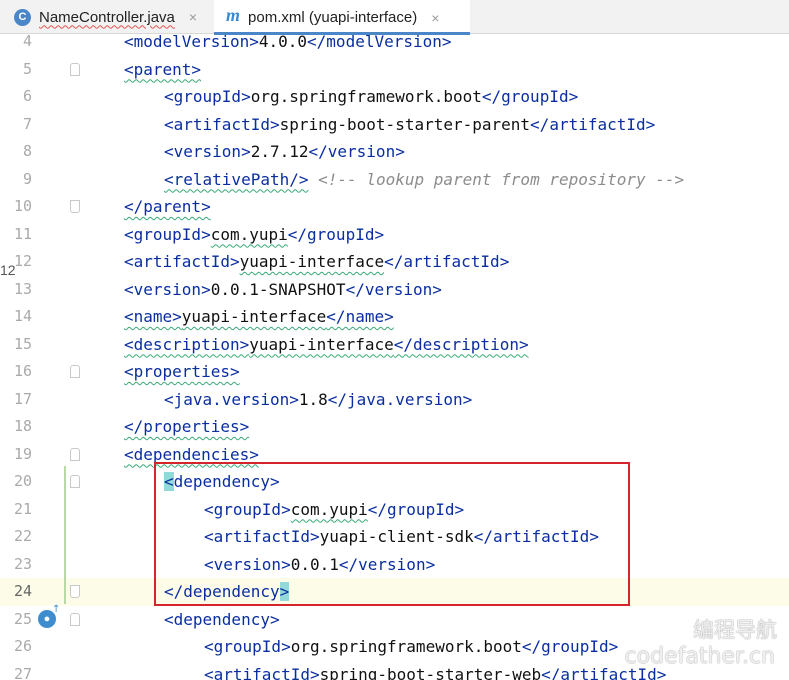 The width and height of the screenshot is (789, 680). I want to click on tab-label: pom.xml (yuapi-interface), so click(333, 17).